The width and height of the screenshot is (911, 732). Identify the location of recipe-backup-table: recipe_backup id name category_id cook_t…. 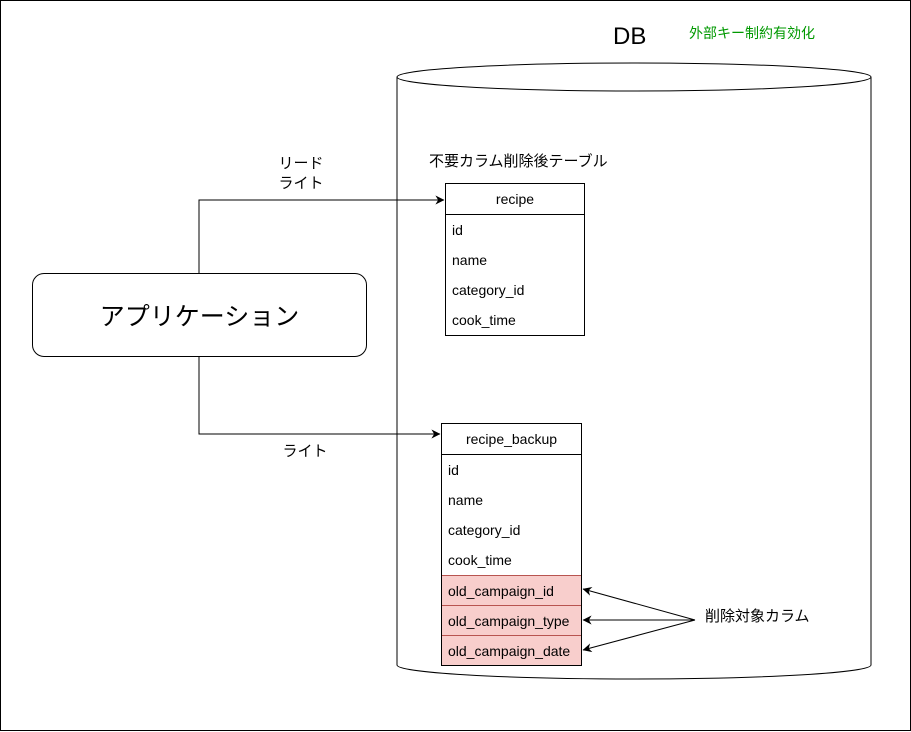
(511, 544).